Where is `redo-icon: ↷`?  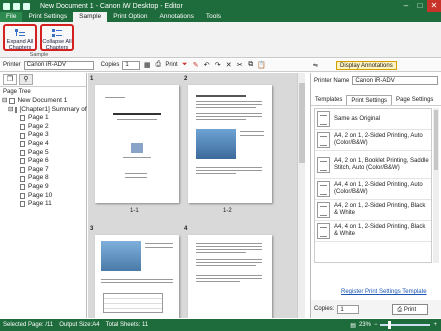 redo-icon: ↷ is located at coordinates (218, 65).